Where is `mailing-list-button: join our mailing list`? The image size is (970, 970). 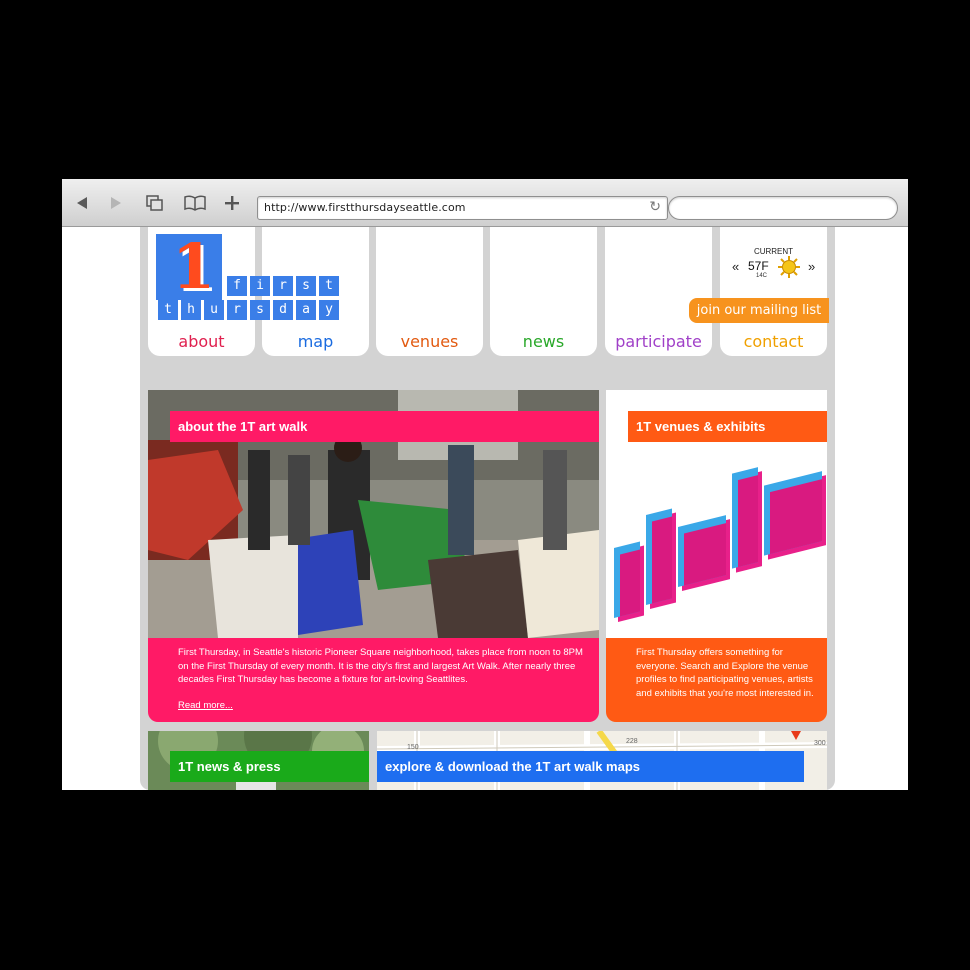 mailing-list-button: join our mailing list is located at coordinates (759, 310).